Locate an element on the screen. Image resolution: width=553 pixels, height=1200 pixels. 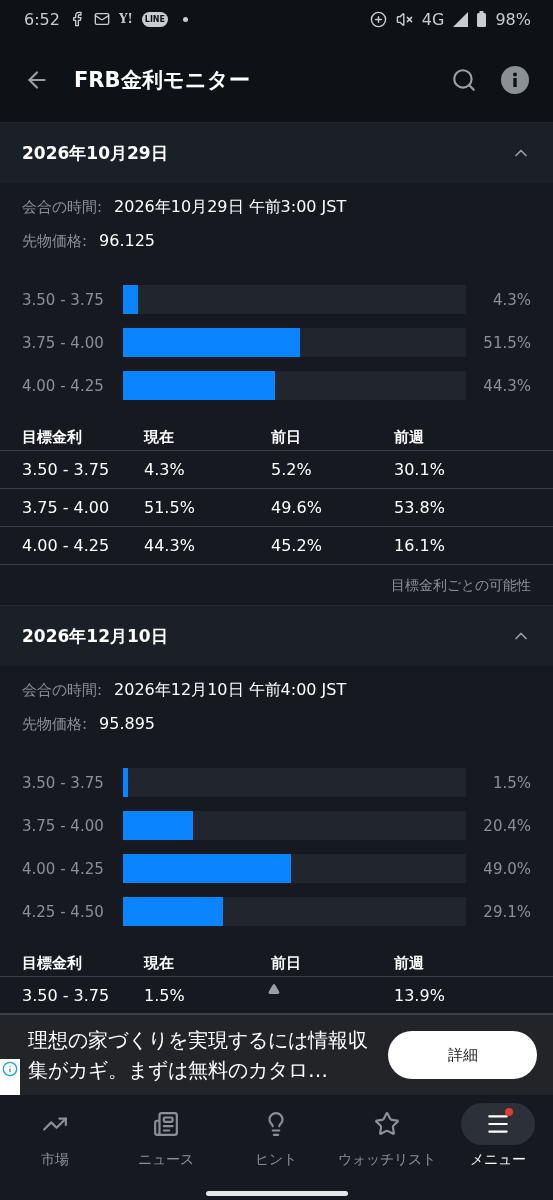
info-icon is located at coordinates (515, 80).